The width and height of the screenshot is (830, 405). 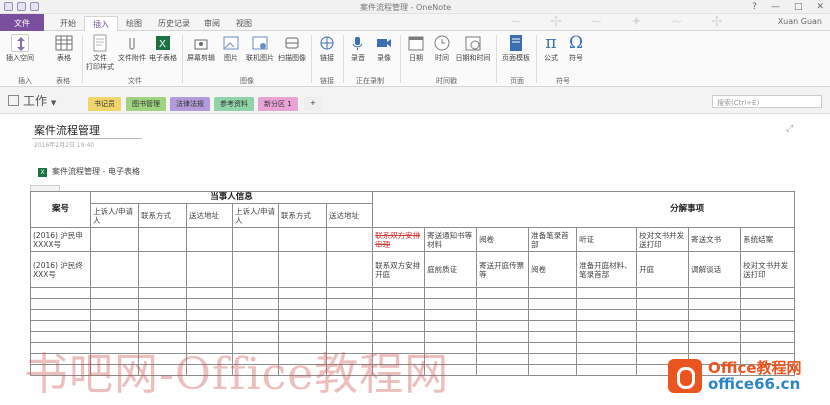 What do you see at coordinates (60, 239) in the screenshot?
I see `table-cell: (2016) 沪民申XXXX号` at bounding box center [60, 239].